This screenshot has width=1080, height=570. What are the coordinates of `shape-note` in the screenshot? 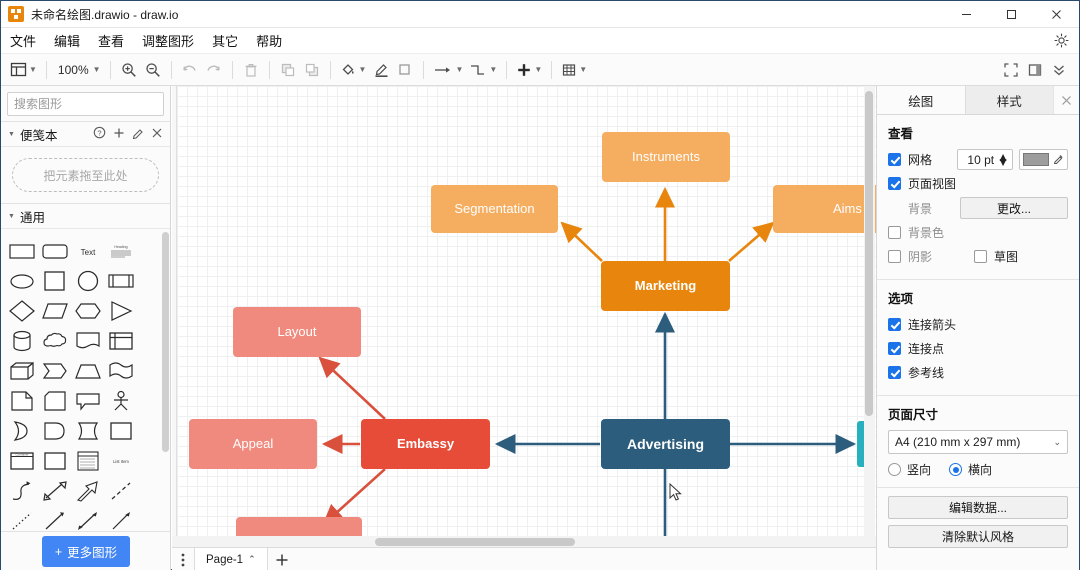 It's located at (21, 401).